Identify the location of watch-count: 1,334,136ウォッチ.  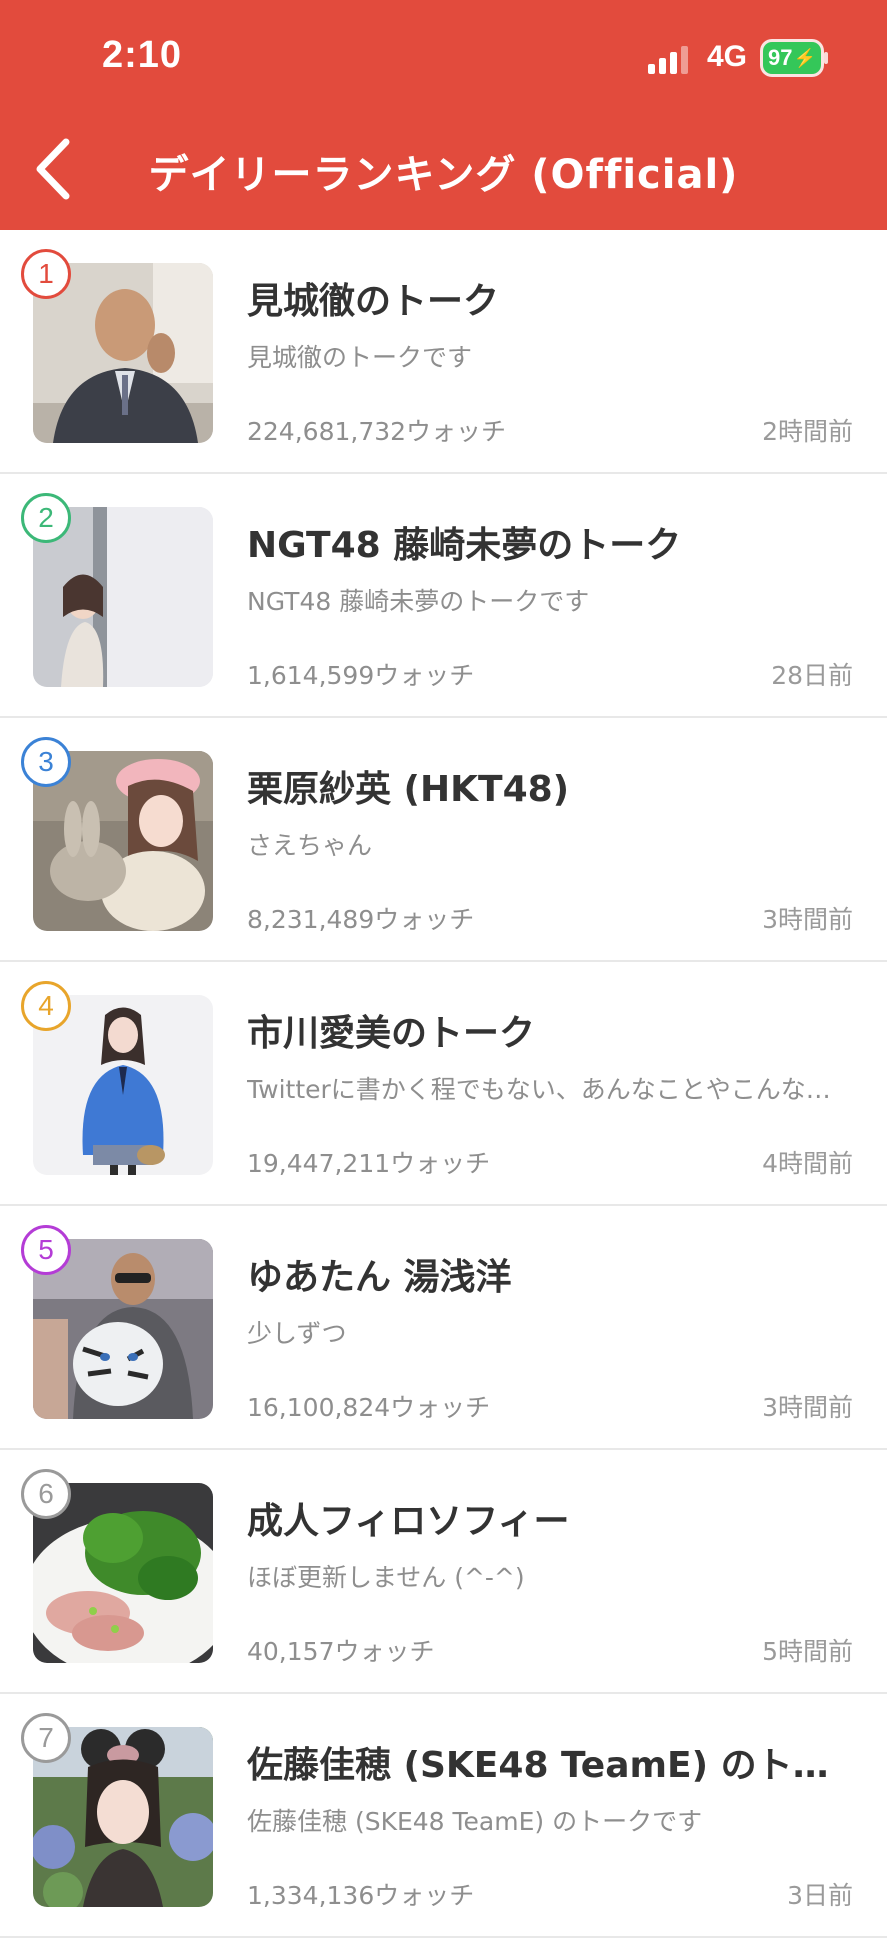
(361, 1895).